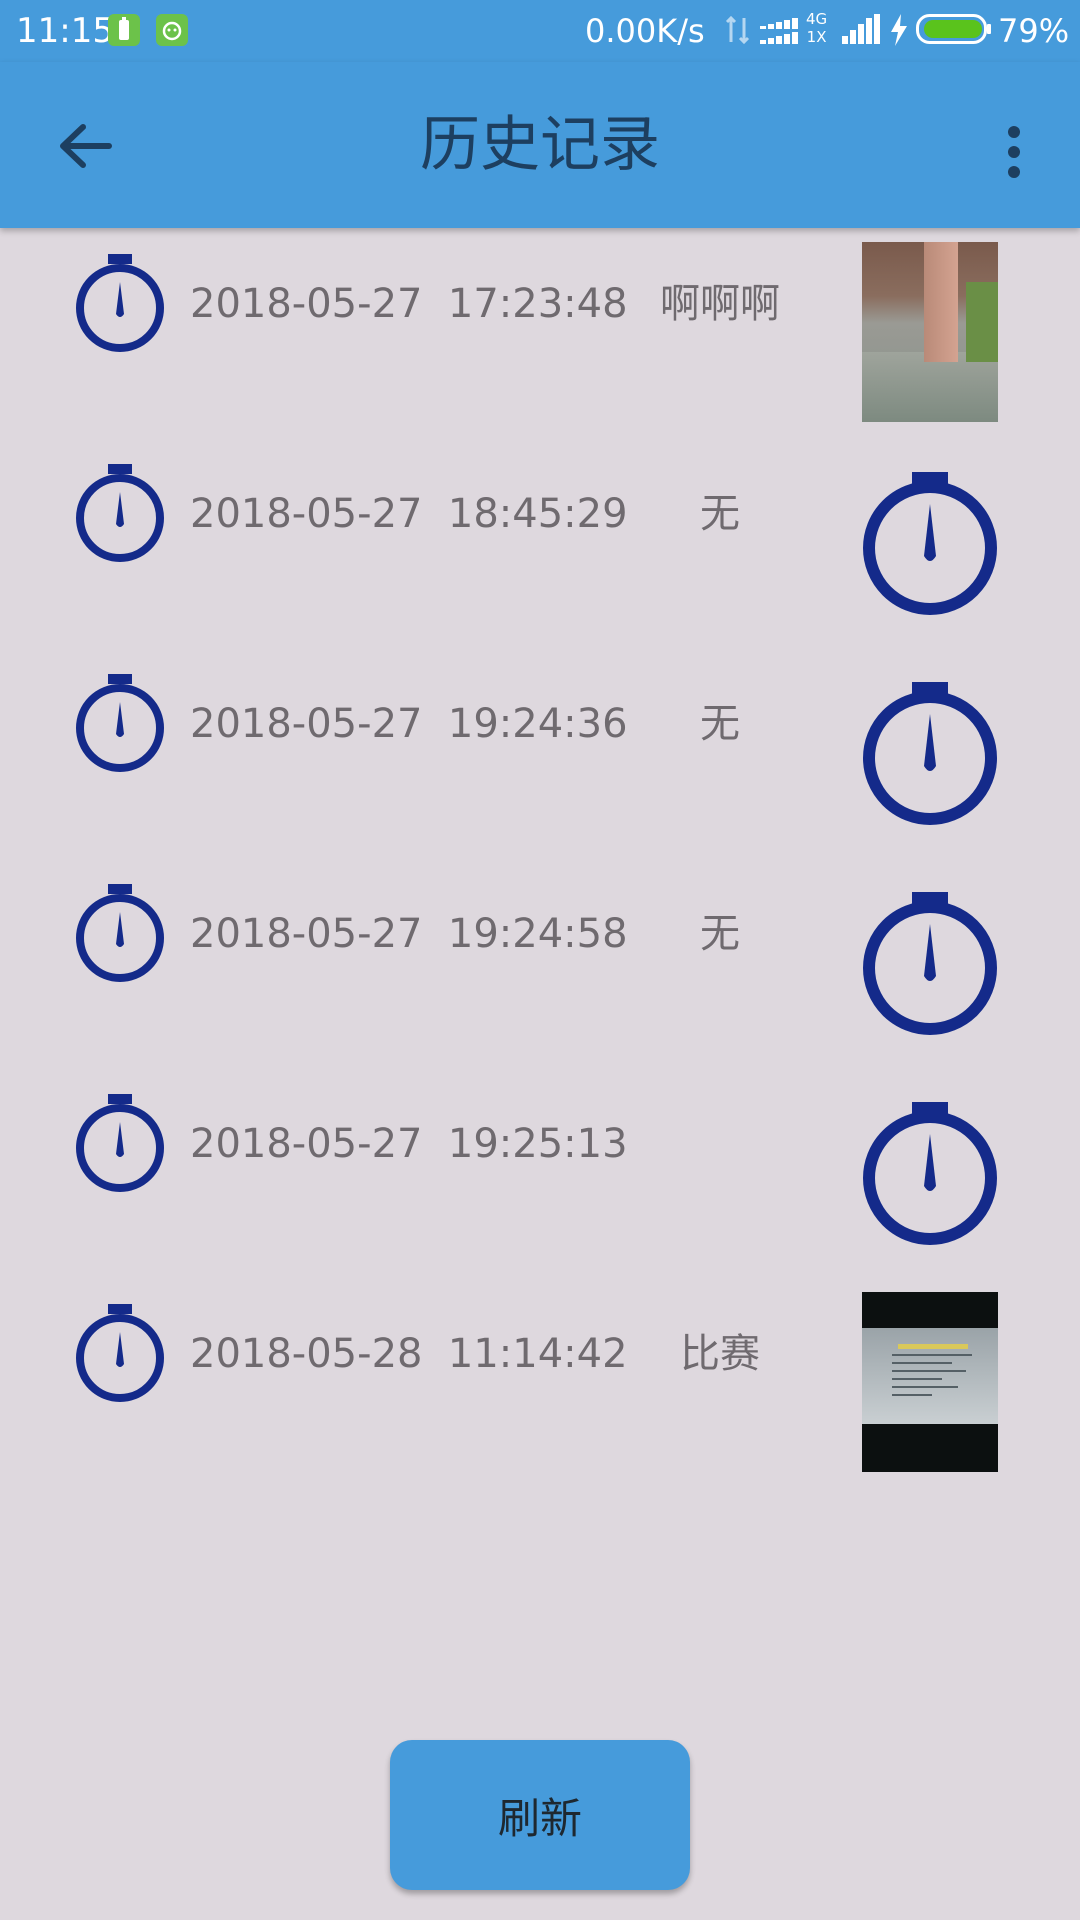 This screenshot has width=1080, height=1920. I want to click on back-button, so click(85, 146).